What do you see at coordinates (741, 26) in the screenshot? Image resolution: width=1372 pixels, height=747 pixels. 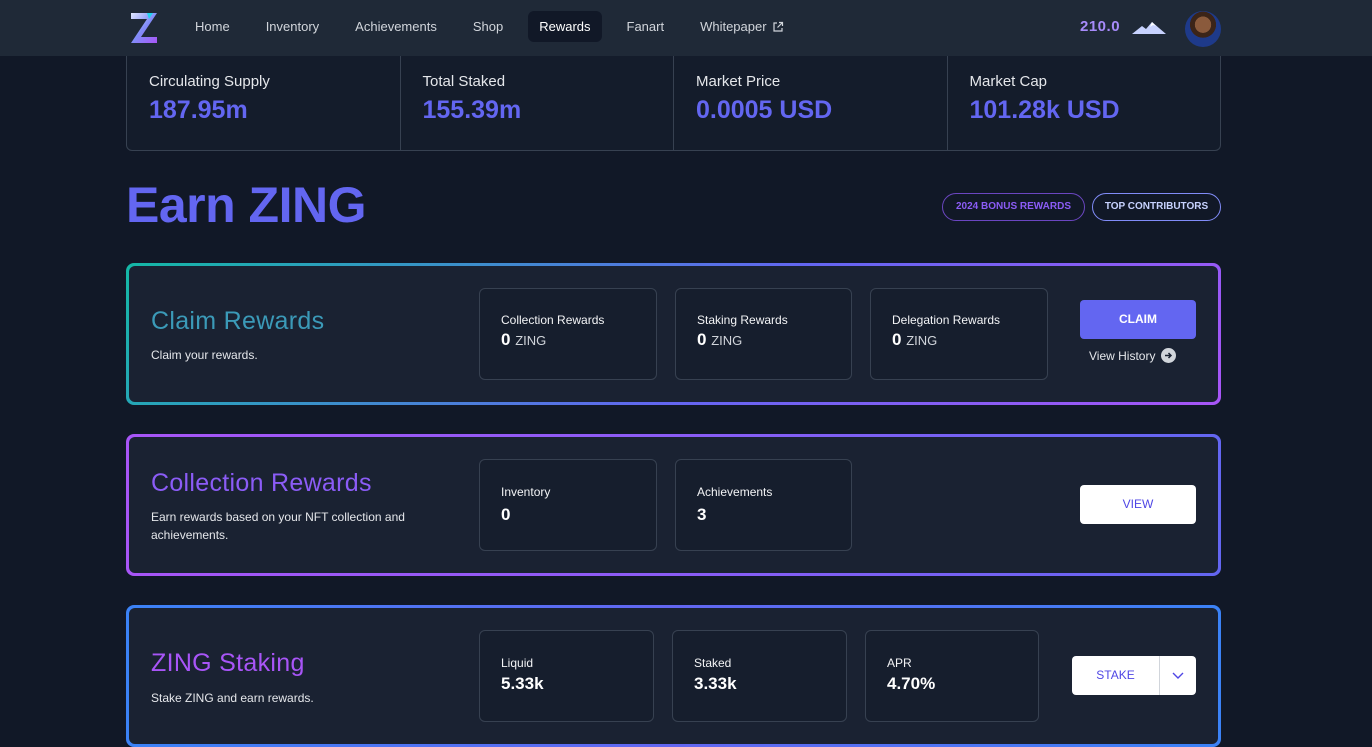 I see `nav-whitepaper: Whitepaper` at bounding box center [741, 26].